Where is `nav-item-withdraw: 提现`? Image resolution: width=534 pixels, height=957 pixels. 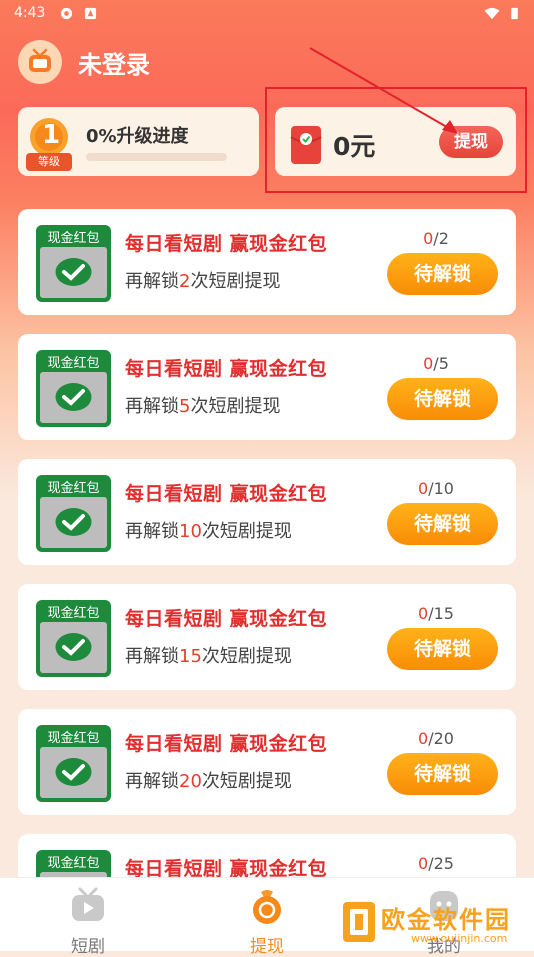 nav-item-withdraw: 提现 is located at coordinates (267, 921).